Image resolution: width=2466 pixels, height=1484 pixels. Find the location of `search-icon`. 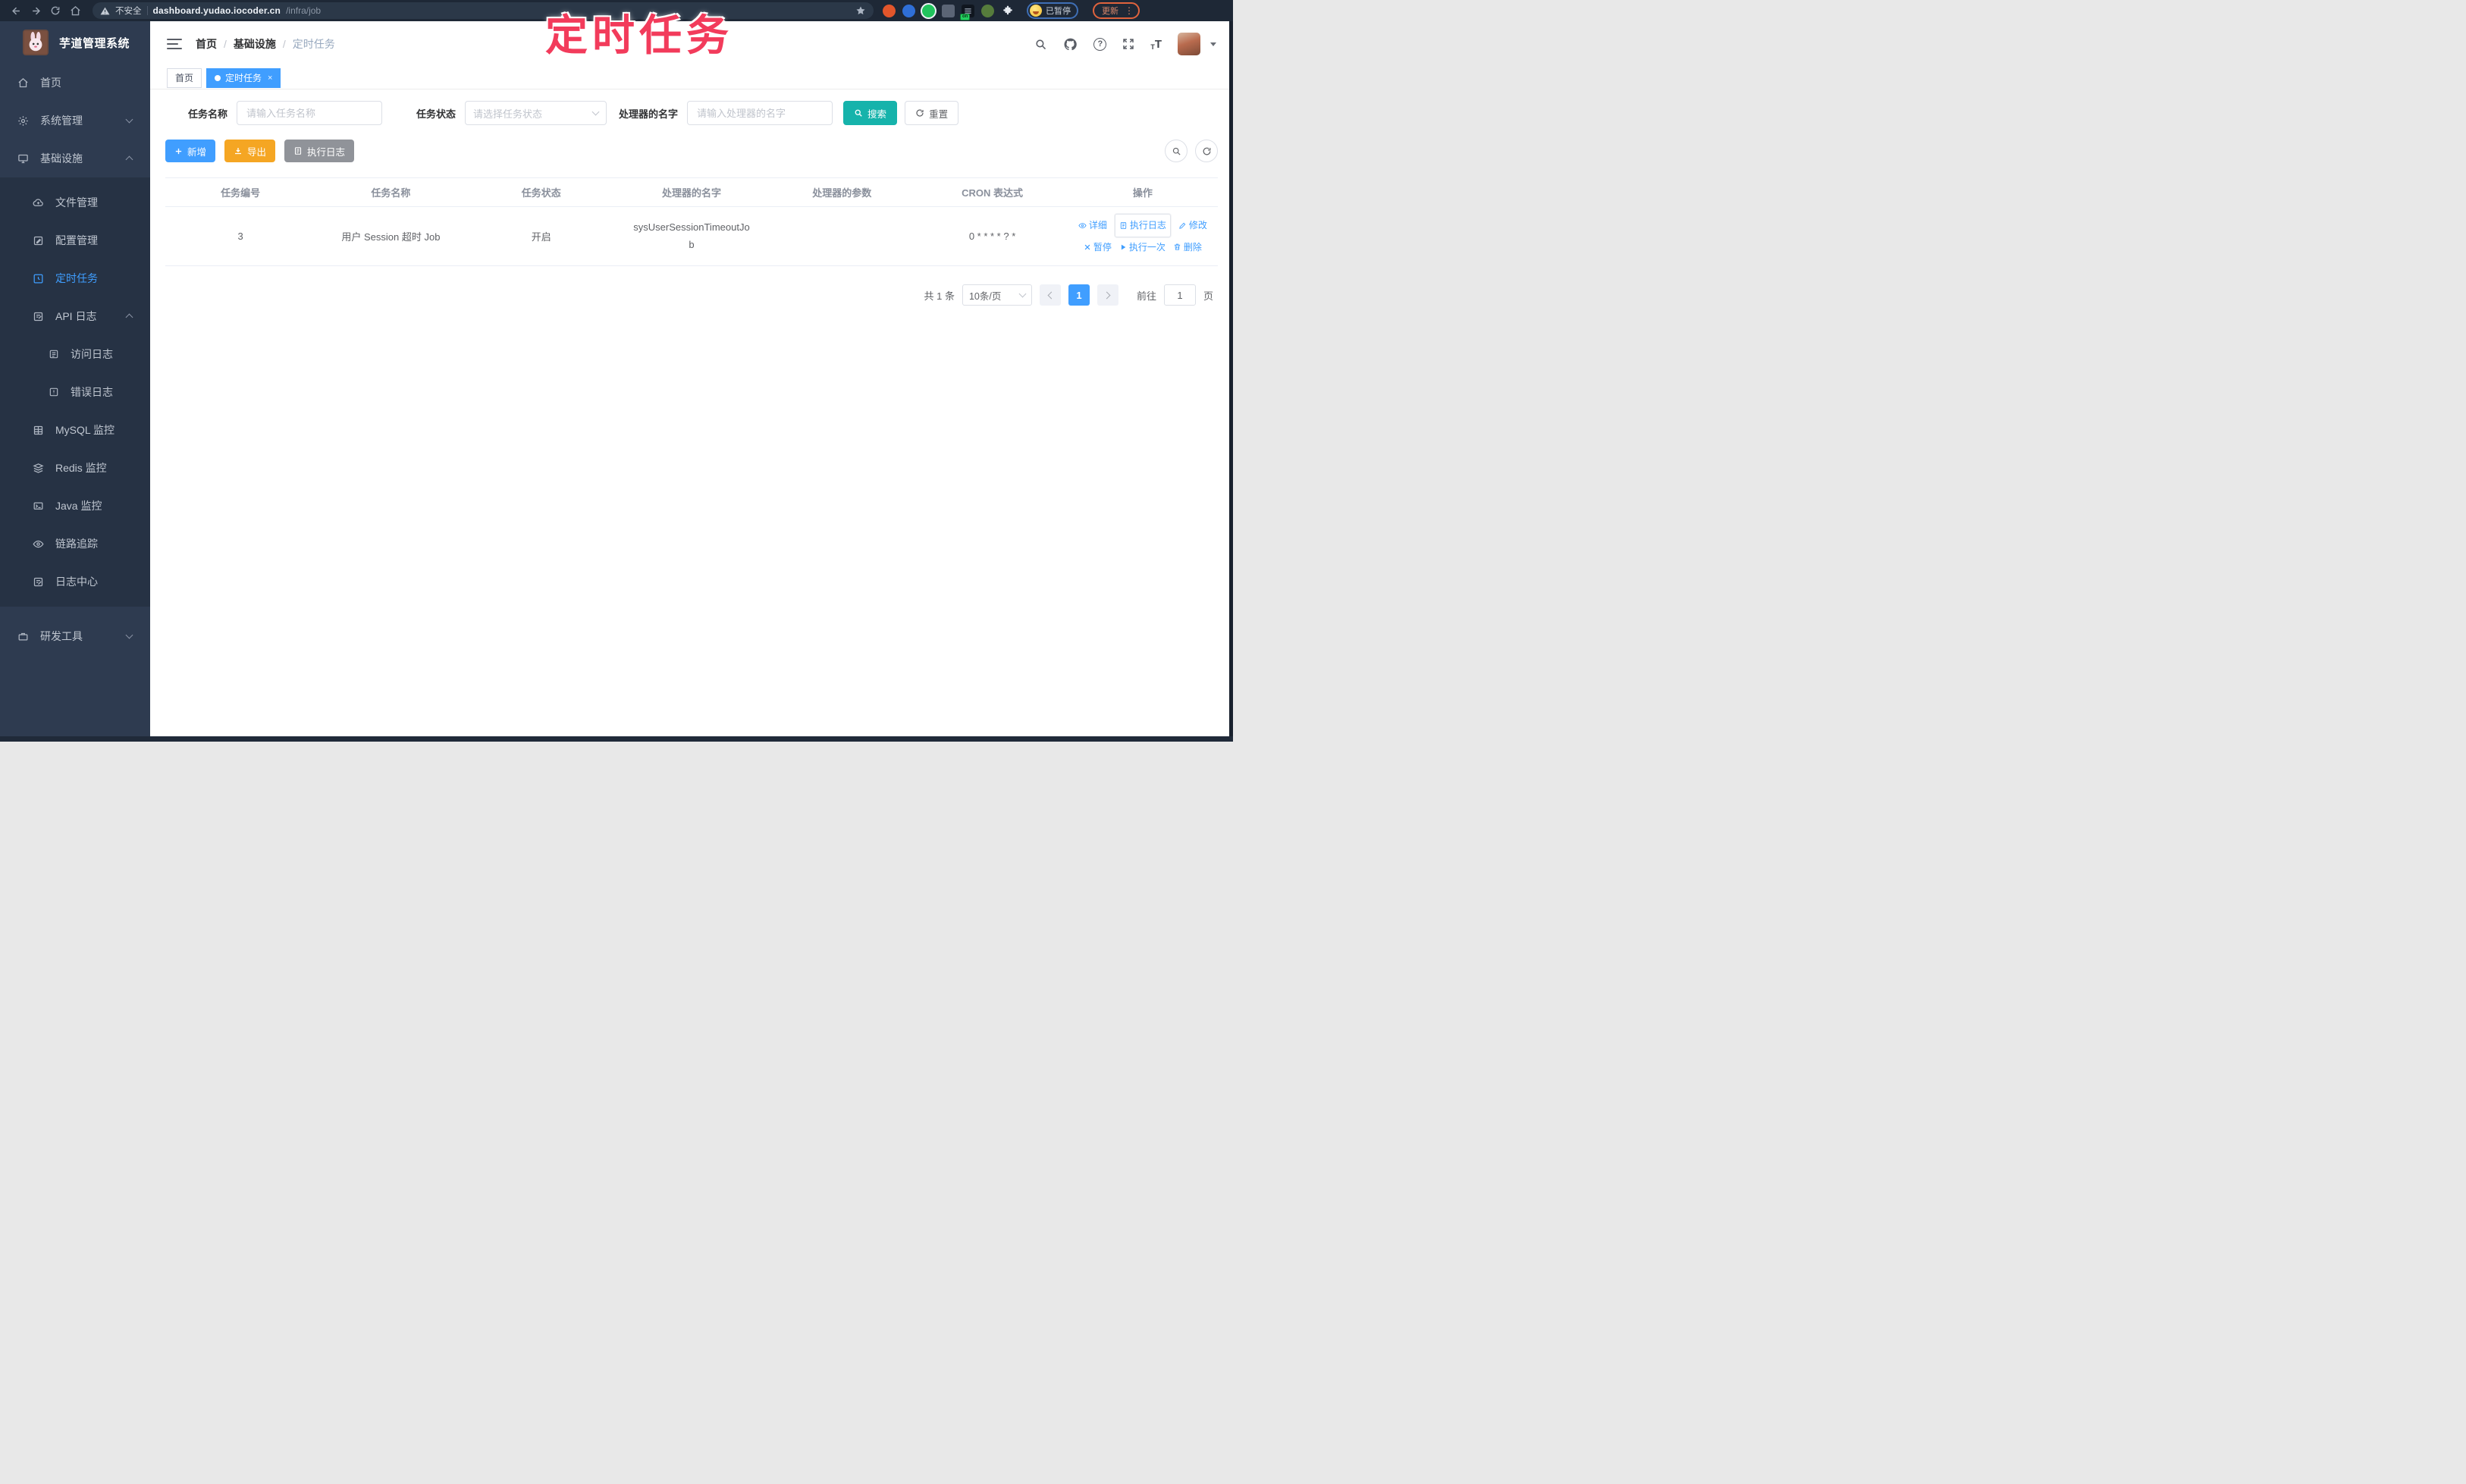

search-icon is located at coordinates (1040, 45).